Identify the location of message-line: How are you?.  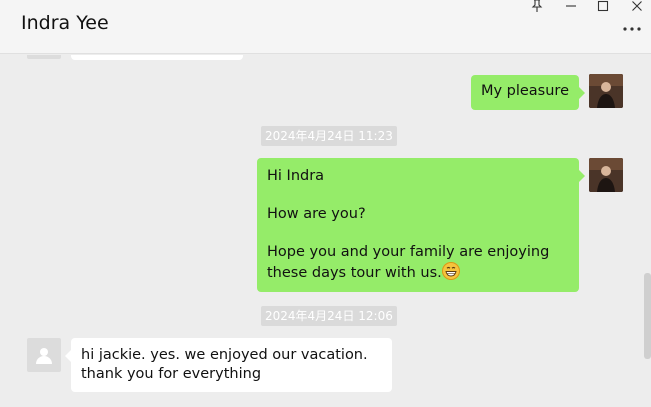
(316, 214).